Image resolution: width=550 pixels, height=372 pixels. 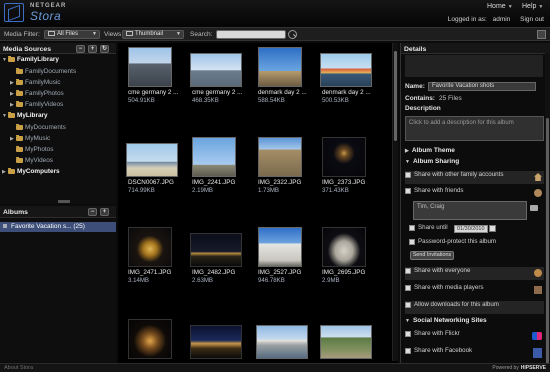 I want to click on search-input, so click(x=251, y=34).